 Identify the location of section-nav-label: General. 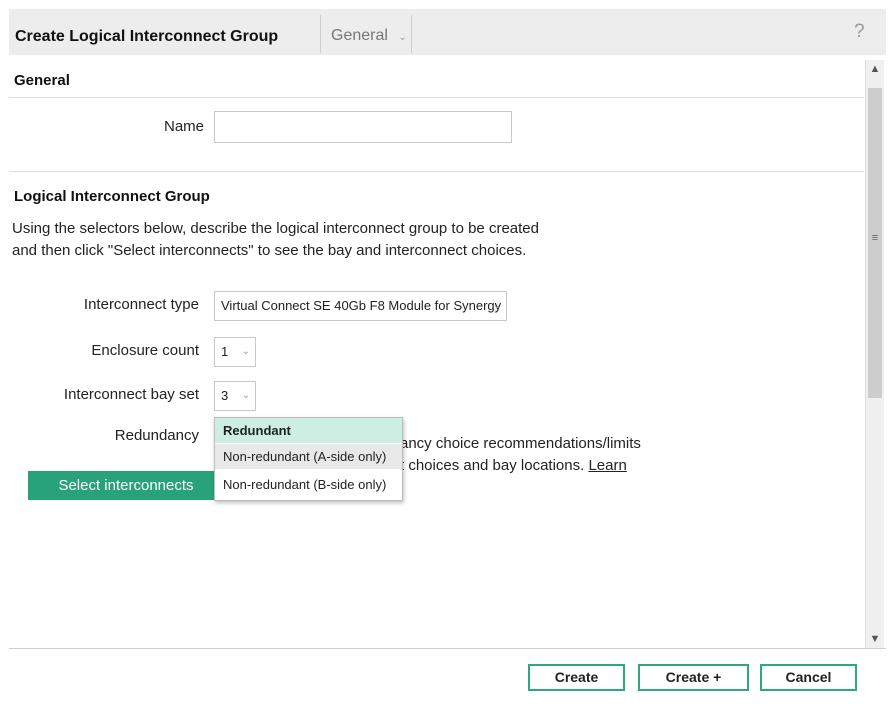
(359, 35).